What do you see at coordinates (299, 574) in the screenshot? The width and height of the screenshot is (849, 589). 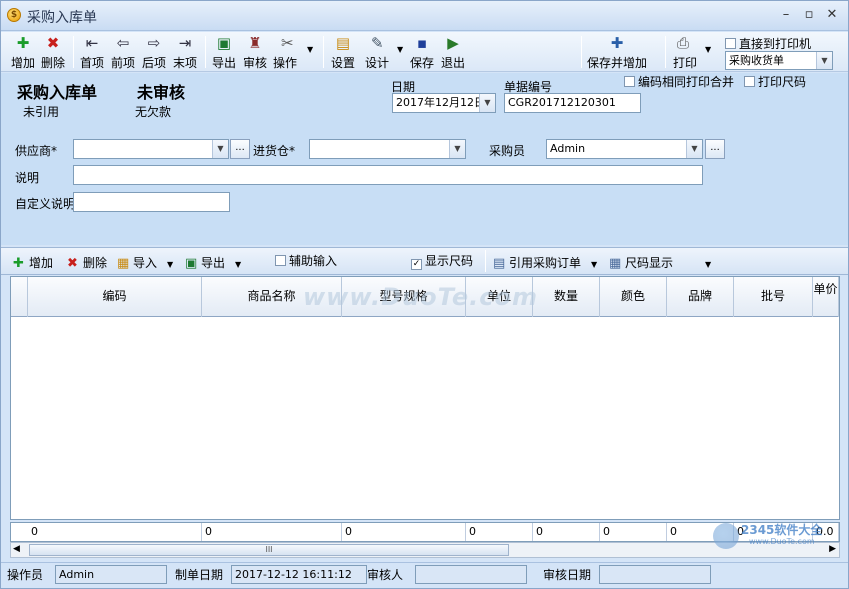 I see `created-date-field: 2017-12-12 16:11:12` at bounding box center [299, 574].